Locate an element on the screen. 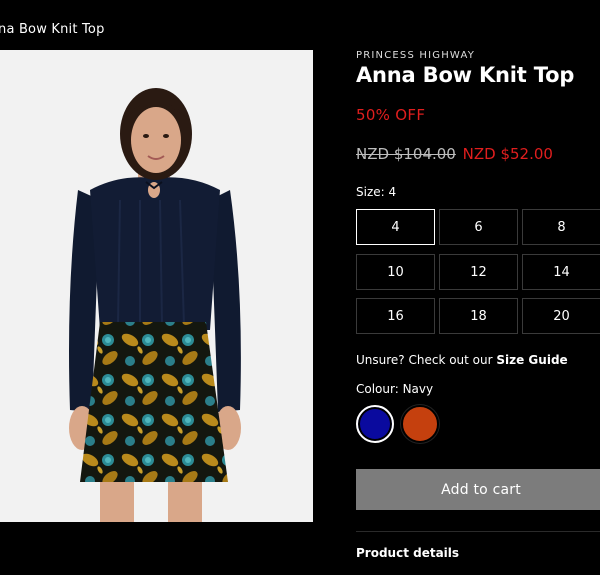 The image size is (600, 575). discount-badge: 50% OFF is located at coordinates (391, 115).